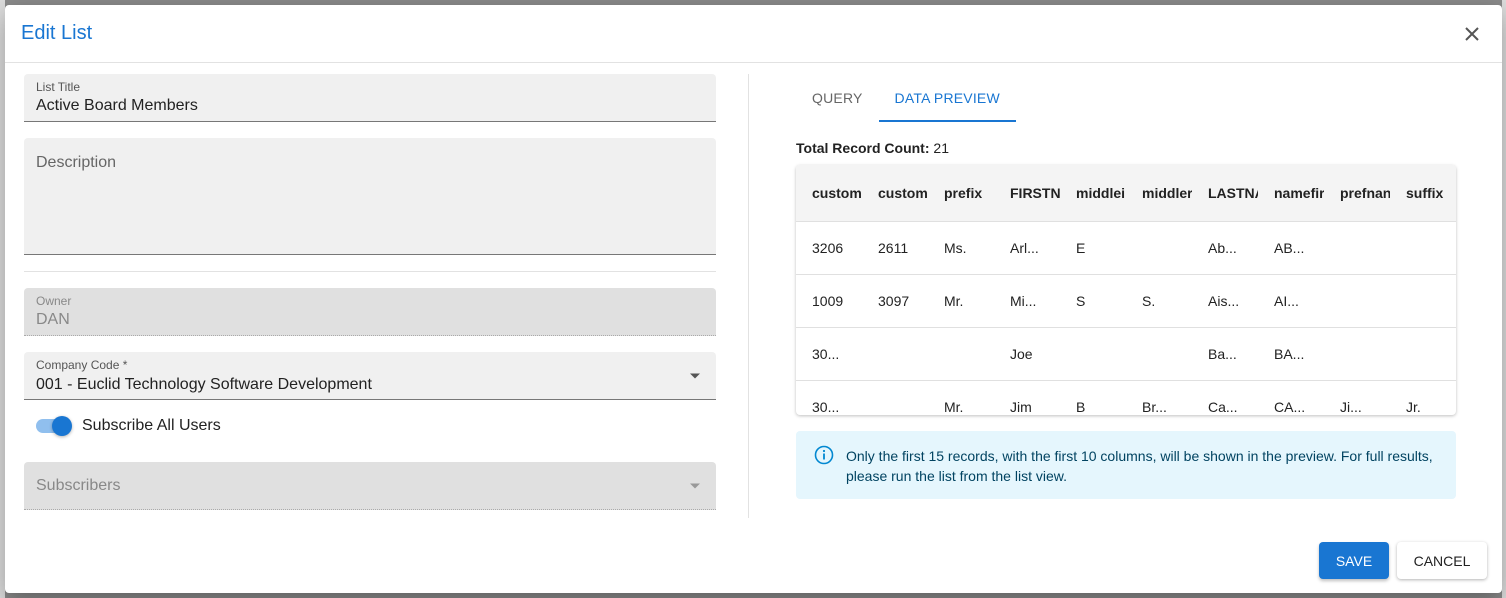 This screenshot has width=1506, height=598. What do you see at coordinates (58, 87) in the screenshot?
I see `list-title-label: List Title` at bounding box center [58, 87].